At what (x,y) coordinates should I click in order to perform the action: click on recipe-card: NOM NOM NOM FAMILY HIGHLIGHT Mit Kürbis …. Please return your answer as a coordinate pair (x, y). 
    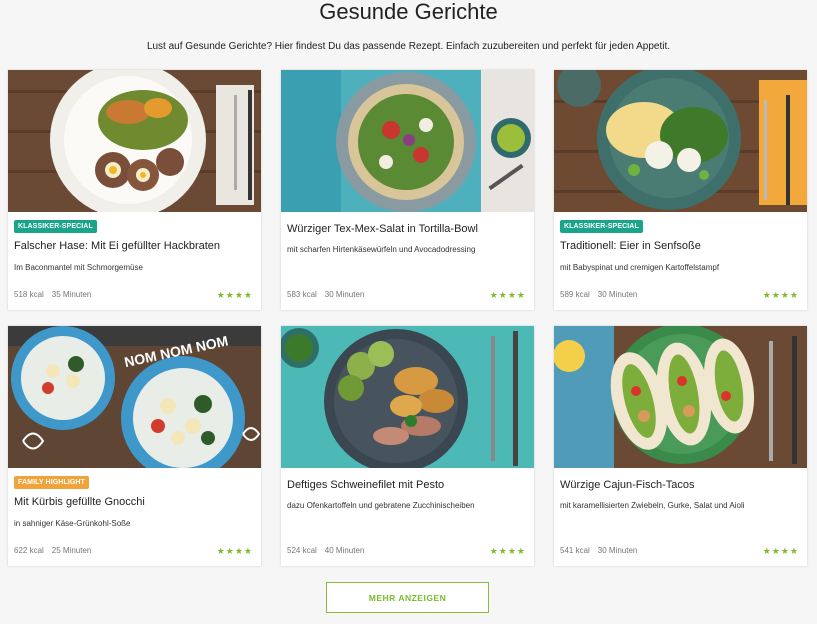
    Looking at the image, I should click on (134, 446).